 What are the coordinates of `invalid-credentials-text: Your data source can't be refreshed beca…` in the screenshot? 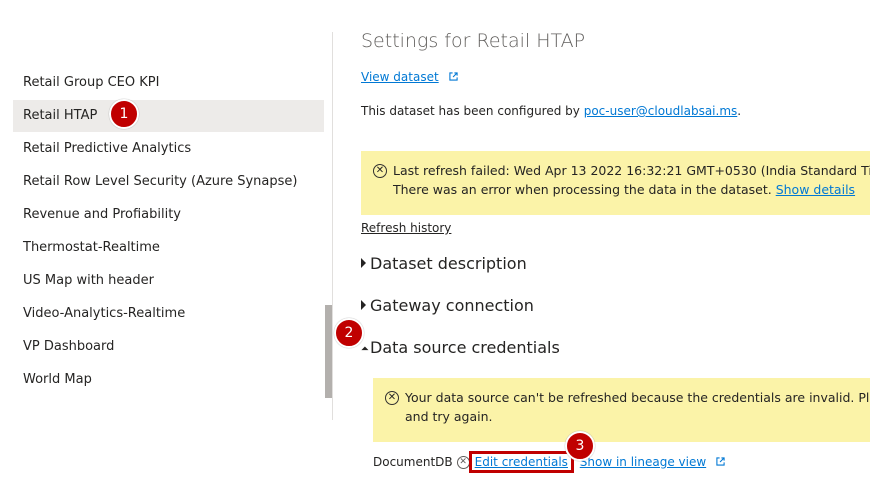 It's located at (637, 397).